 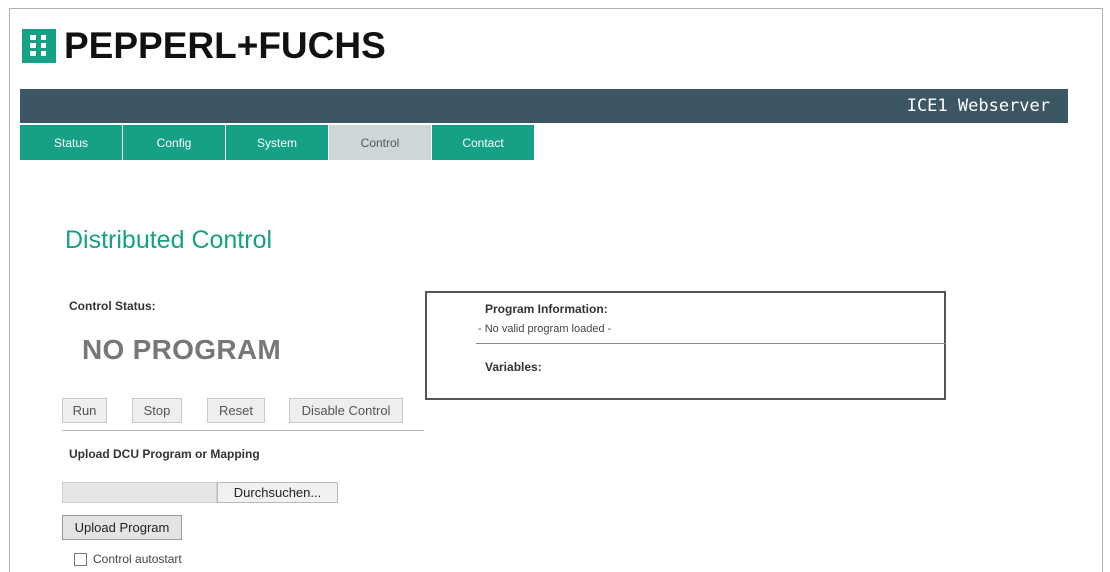 I want to click on brand-name: PEPPERL+FUCHS, so click(x=225, y=45).